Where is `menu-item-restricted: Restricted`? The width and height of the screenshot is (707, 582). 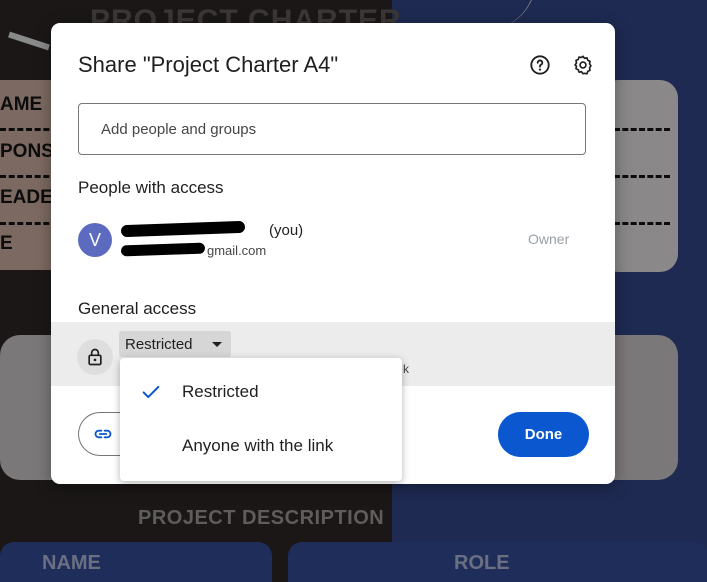
menu-item-restricted: Restricted is located at coordinates (261, 392).